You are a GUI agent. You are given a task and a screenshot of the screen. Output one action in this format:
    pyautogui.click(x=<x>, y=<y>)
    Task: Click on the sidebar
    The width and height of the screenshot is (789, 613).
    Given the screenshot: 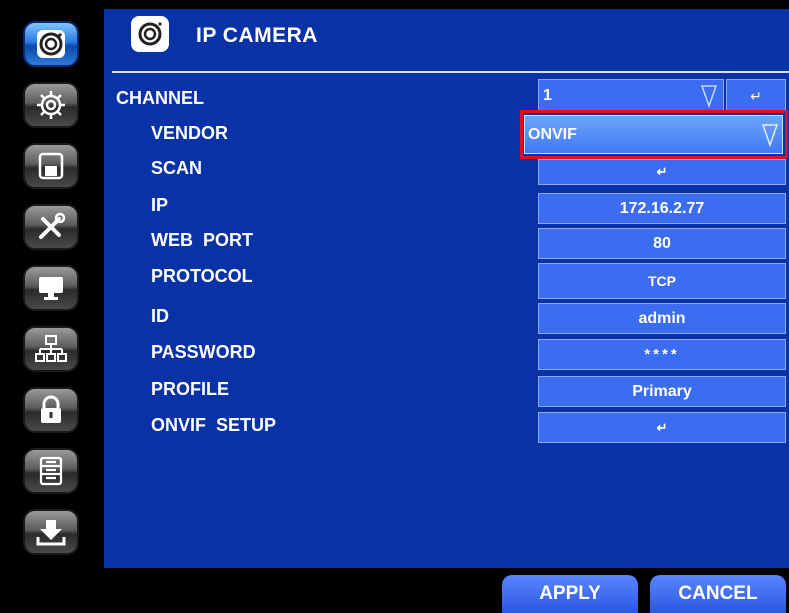 What is the action you would take?
    pyautogui.click(x=52, y=306)
    